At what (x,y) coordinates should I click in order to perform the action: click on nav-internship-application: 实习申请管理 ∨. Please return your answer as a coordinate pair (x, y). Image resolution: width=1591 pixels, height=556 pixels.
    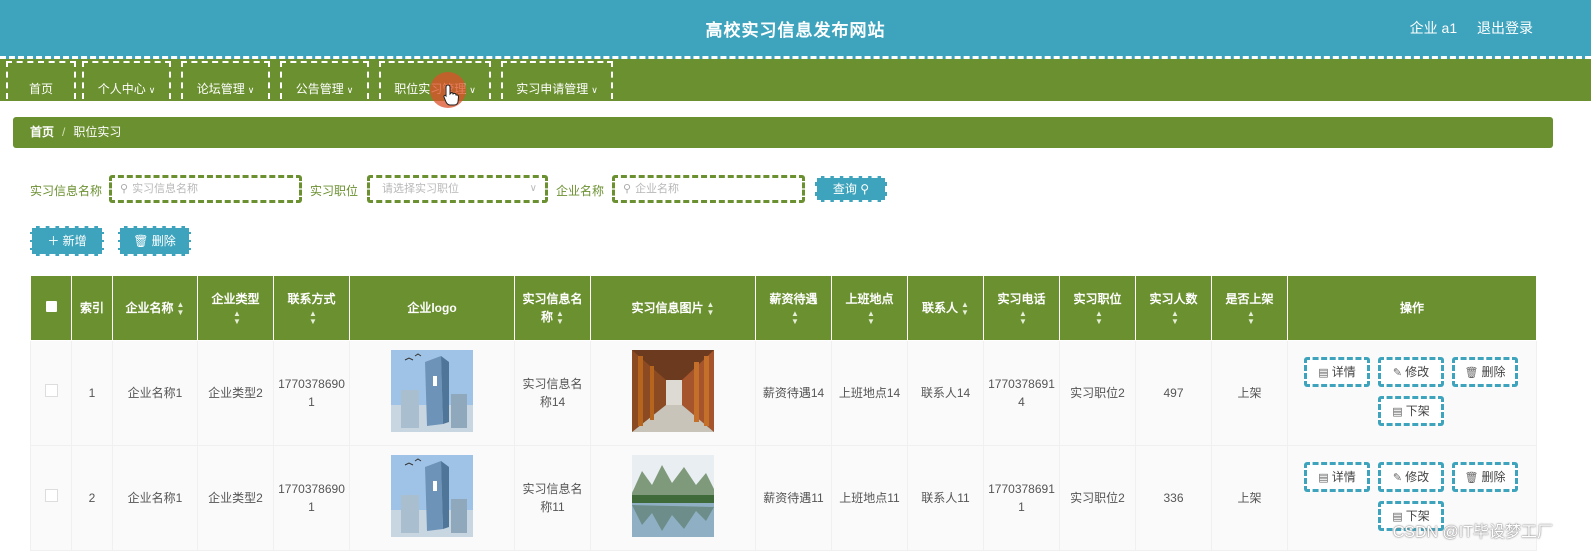
    Looking at the image, I should click on (557, 80).